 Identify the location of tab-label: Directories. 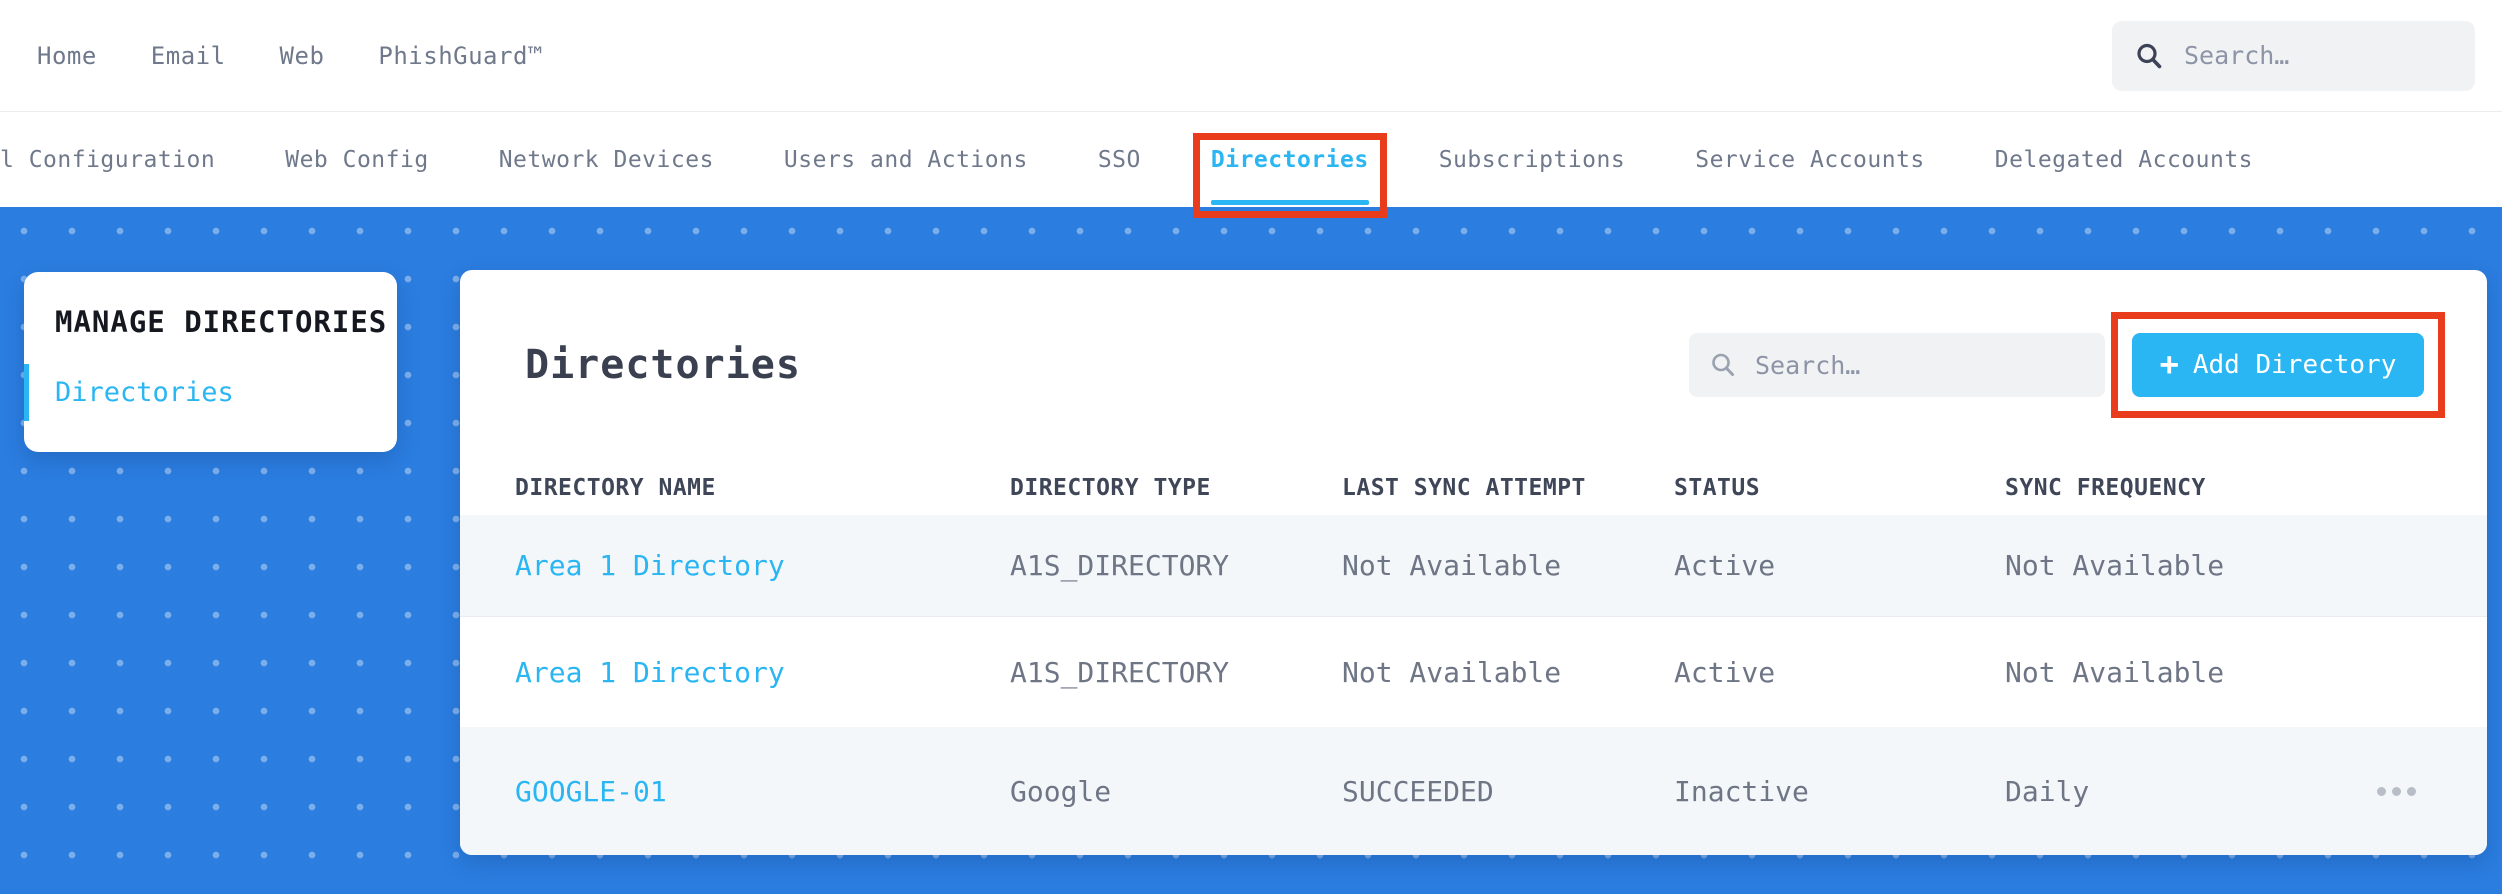
(1289, 159).